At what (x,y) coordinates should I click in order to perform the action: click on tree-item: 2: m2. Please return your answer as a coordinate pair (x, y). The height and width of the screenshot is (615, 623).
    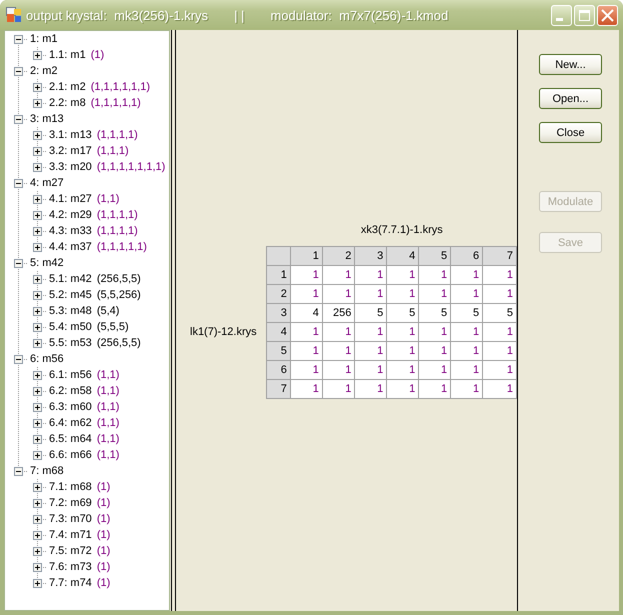
    Looking at the image, I should click on (44, 71).